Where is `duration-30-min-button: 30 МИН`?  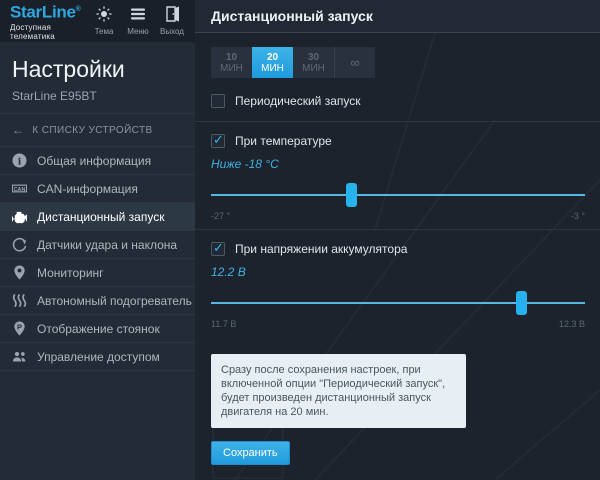 duration-30-min-button: 30 МИН is located at coordinates (313, 62).